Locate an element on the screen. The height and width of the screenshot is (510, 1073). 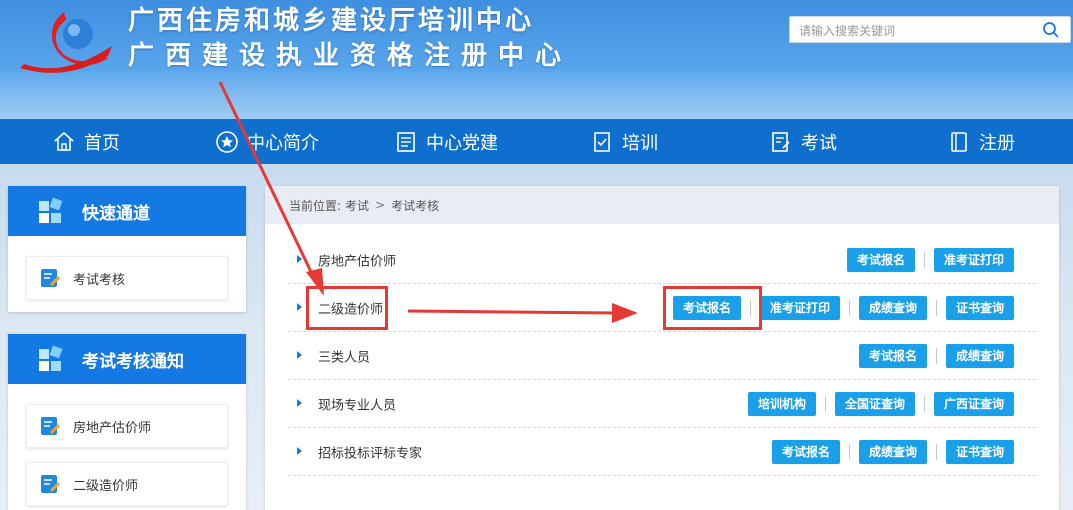
site-title-line2: 广西建设执业资格注册中心 is located at coordinates (350, 56).